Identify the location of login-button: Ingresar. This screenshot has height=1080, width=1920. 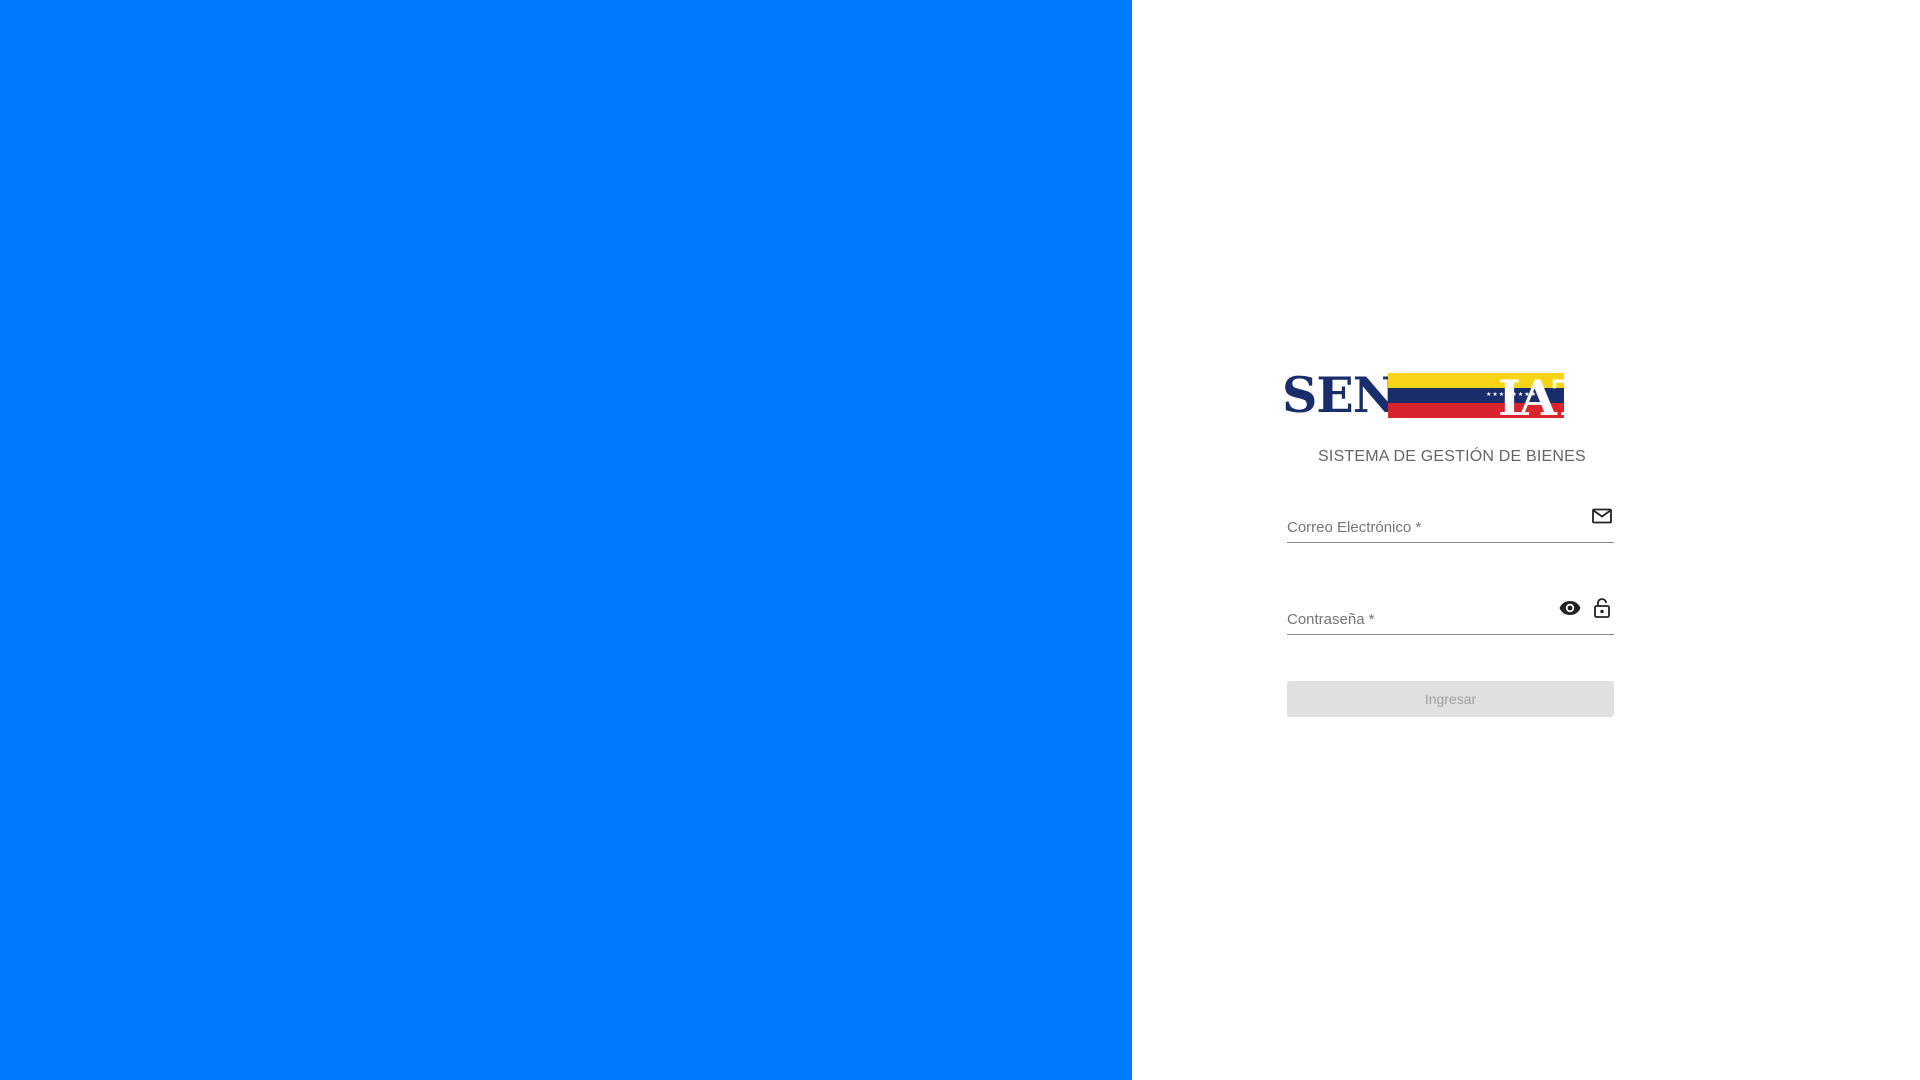
(1450, 699).